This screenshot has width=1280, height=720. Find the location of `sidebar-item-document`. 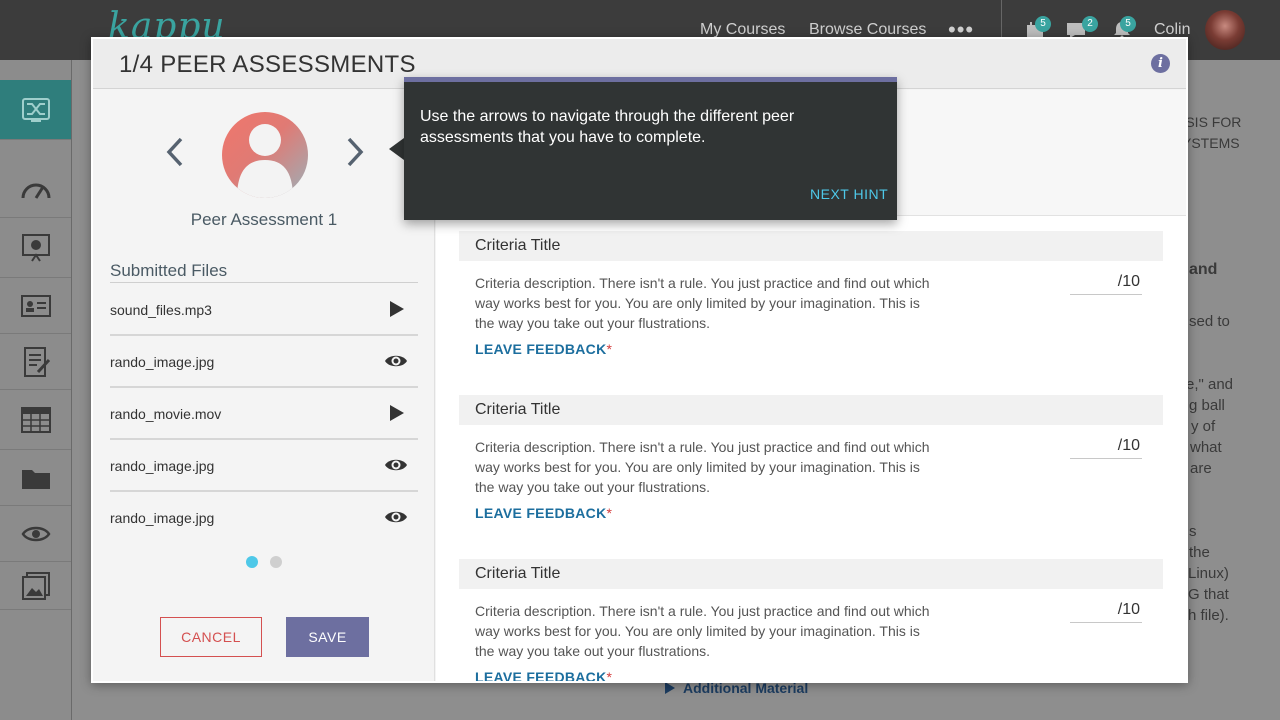

sidebar-item-document is located at coordinates (35, 362).